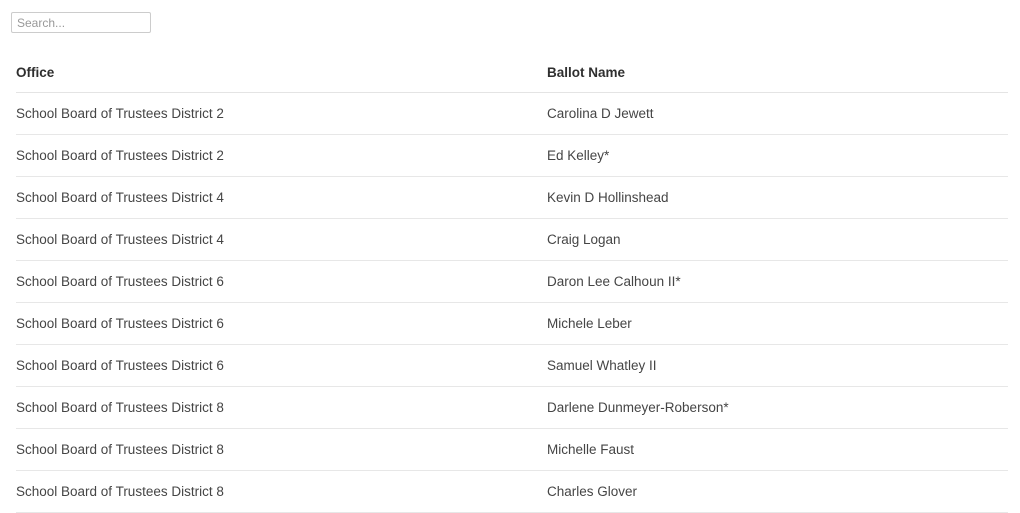  Describe the element at coordinates (777, 323) in the screenshot. I see `cell-ballot-name: Michele Leber` at that location.